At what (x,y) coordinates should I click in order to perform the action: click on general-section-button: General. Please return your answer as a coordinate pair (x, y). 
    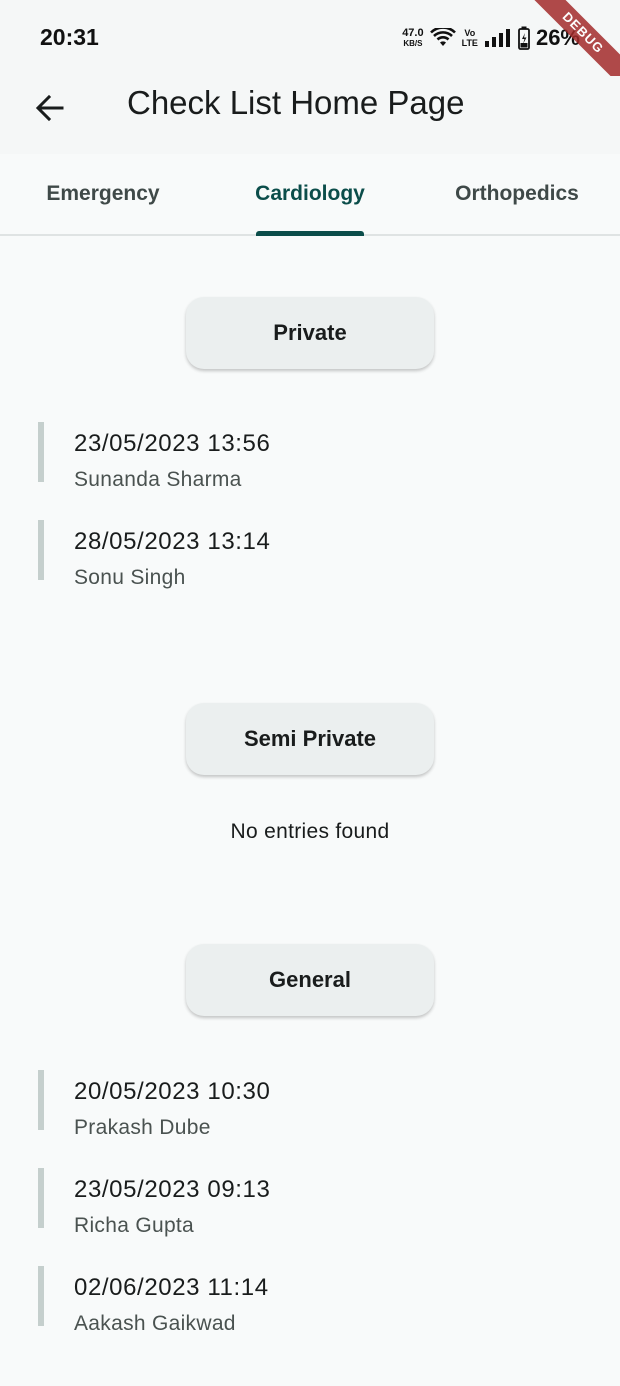
    Looking at the image, I should click on (310, 980).